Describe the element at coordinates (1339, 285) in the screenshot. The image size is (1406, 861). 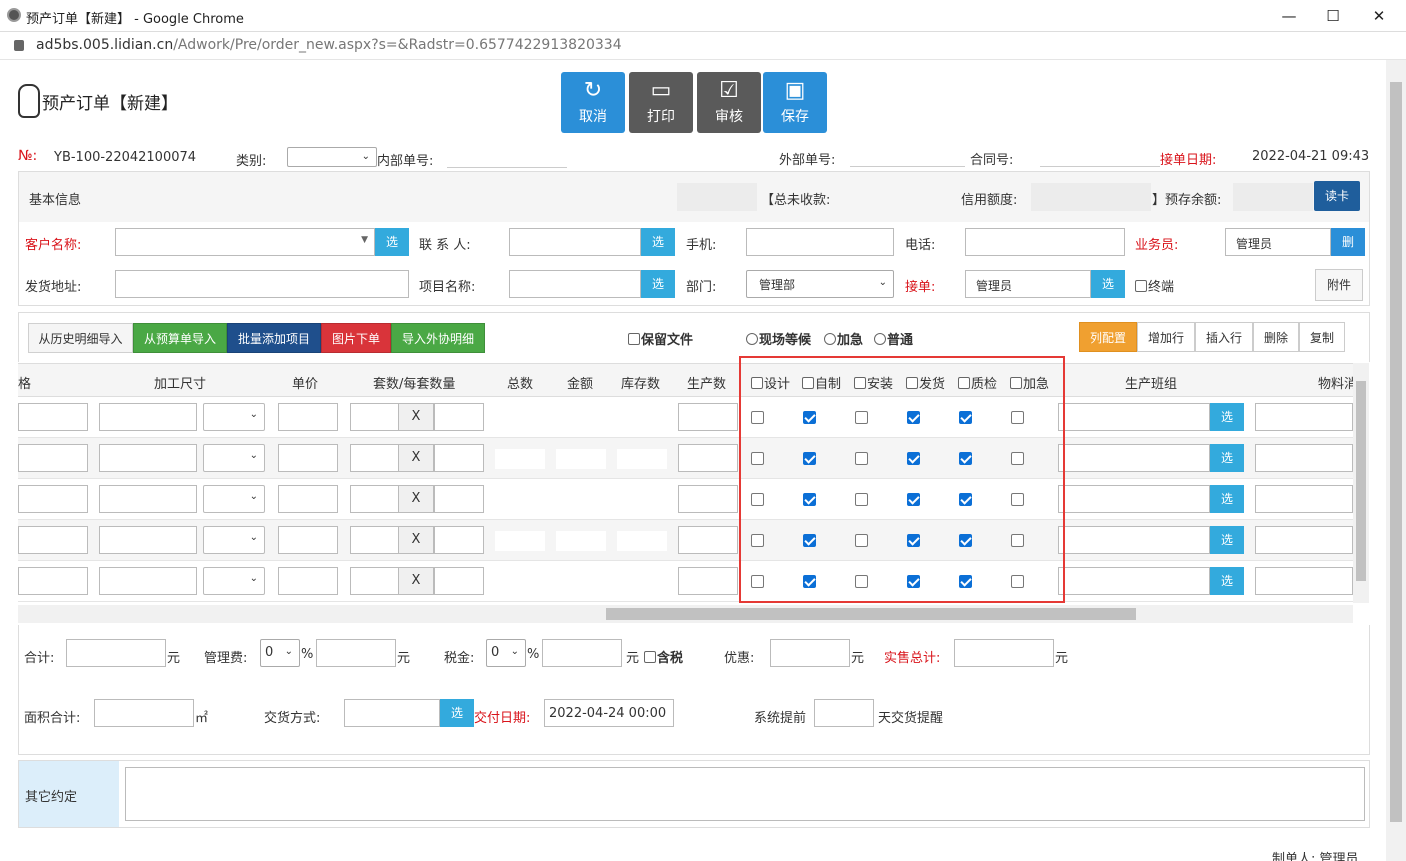
I see `attach-button: 附件` at that location.